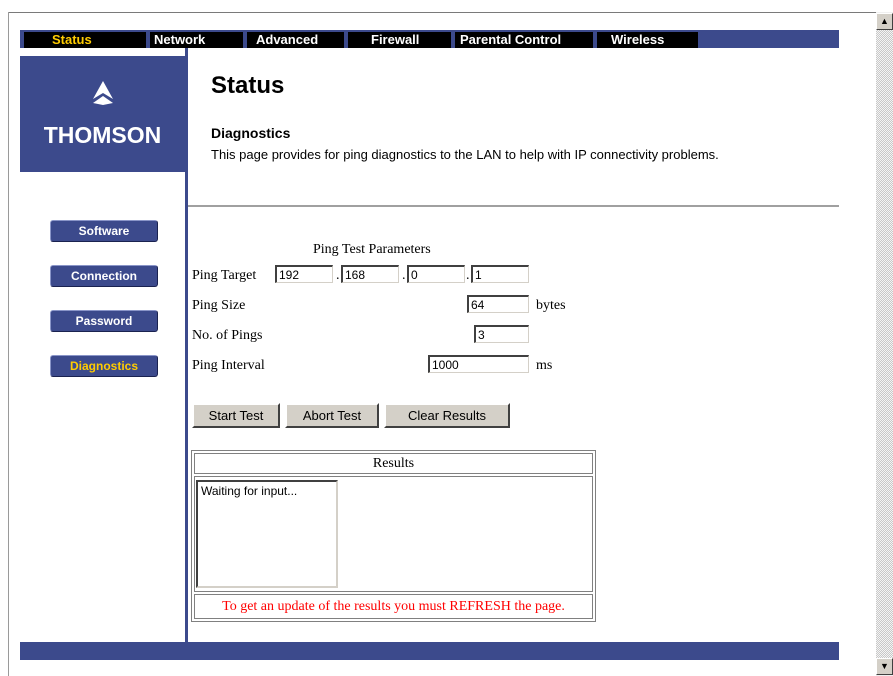 Image resolution: width=893 pixels, height=676 pixels. I want to click on tab-network: Network, so click(196, 40).